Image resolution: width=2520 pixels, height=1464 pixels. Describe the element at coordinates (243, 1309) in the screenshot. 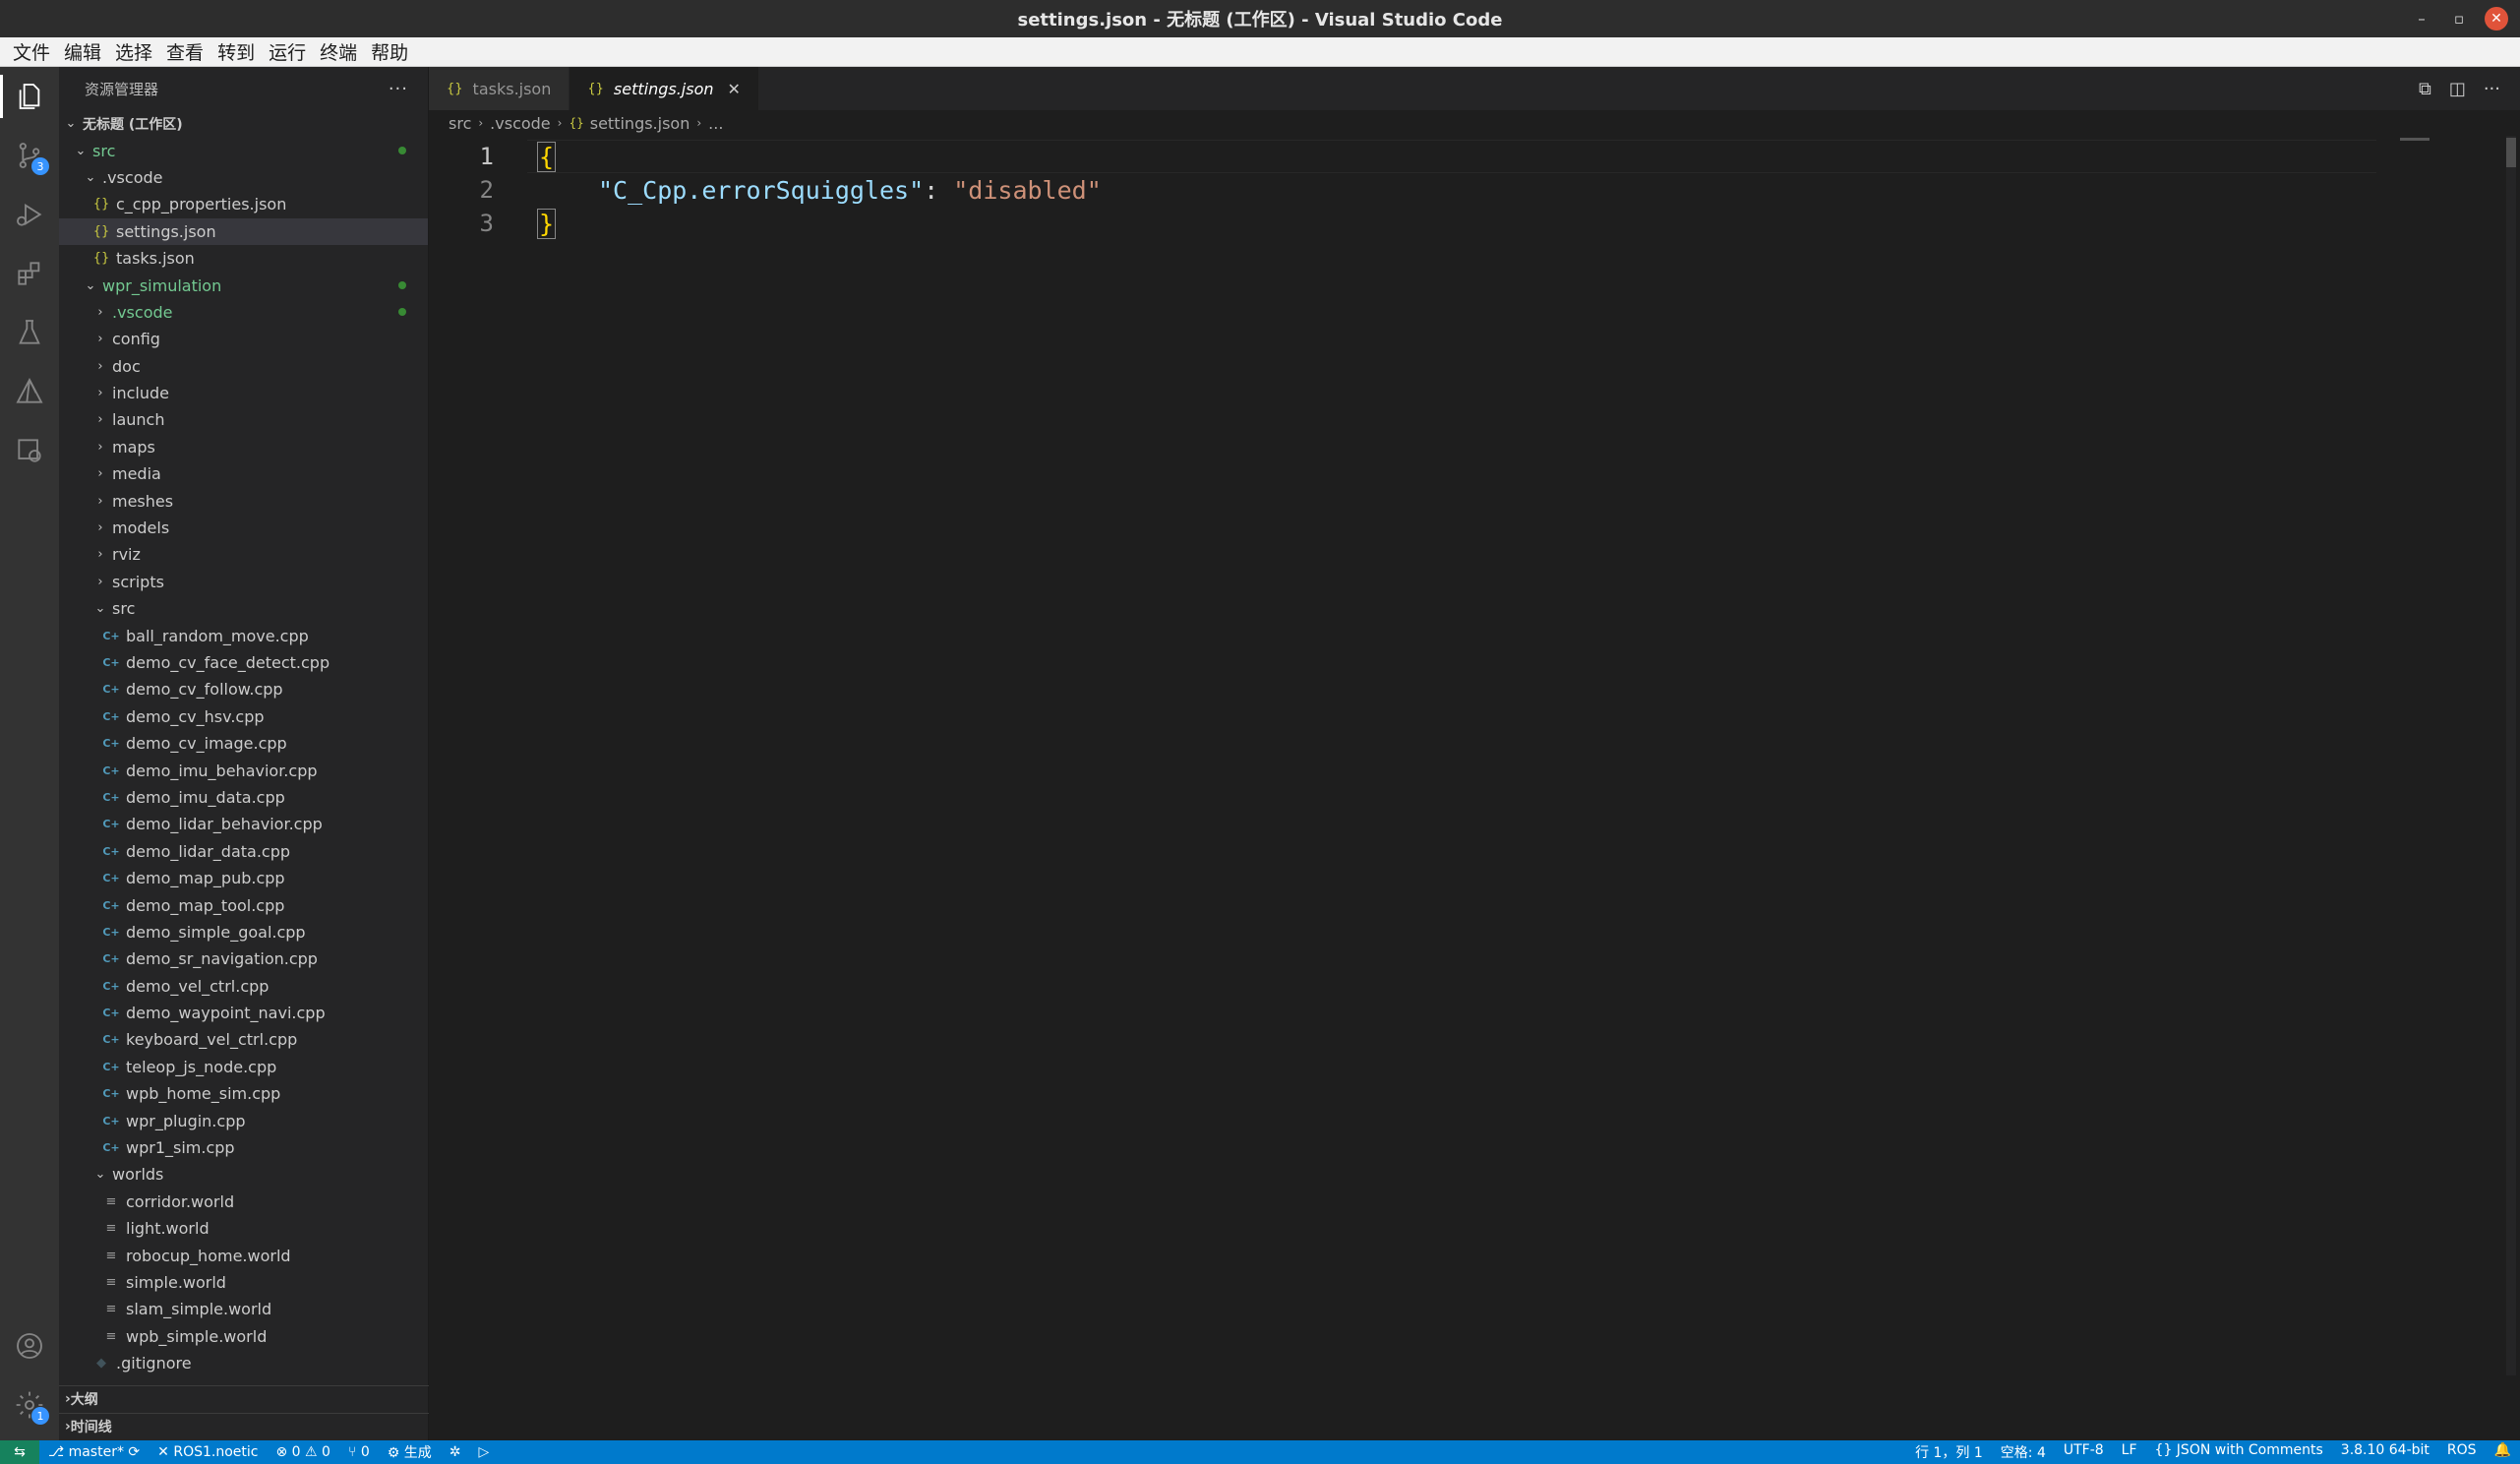

I see `tree-item: ≡ slam_simple.world` at that location.